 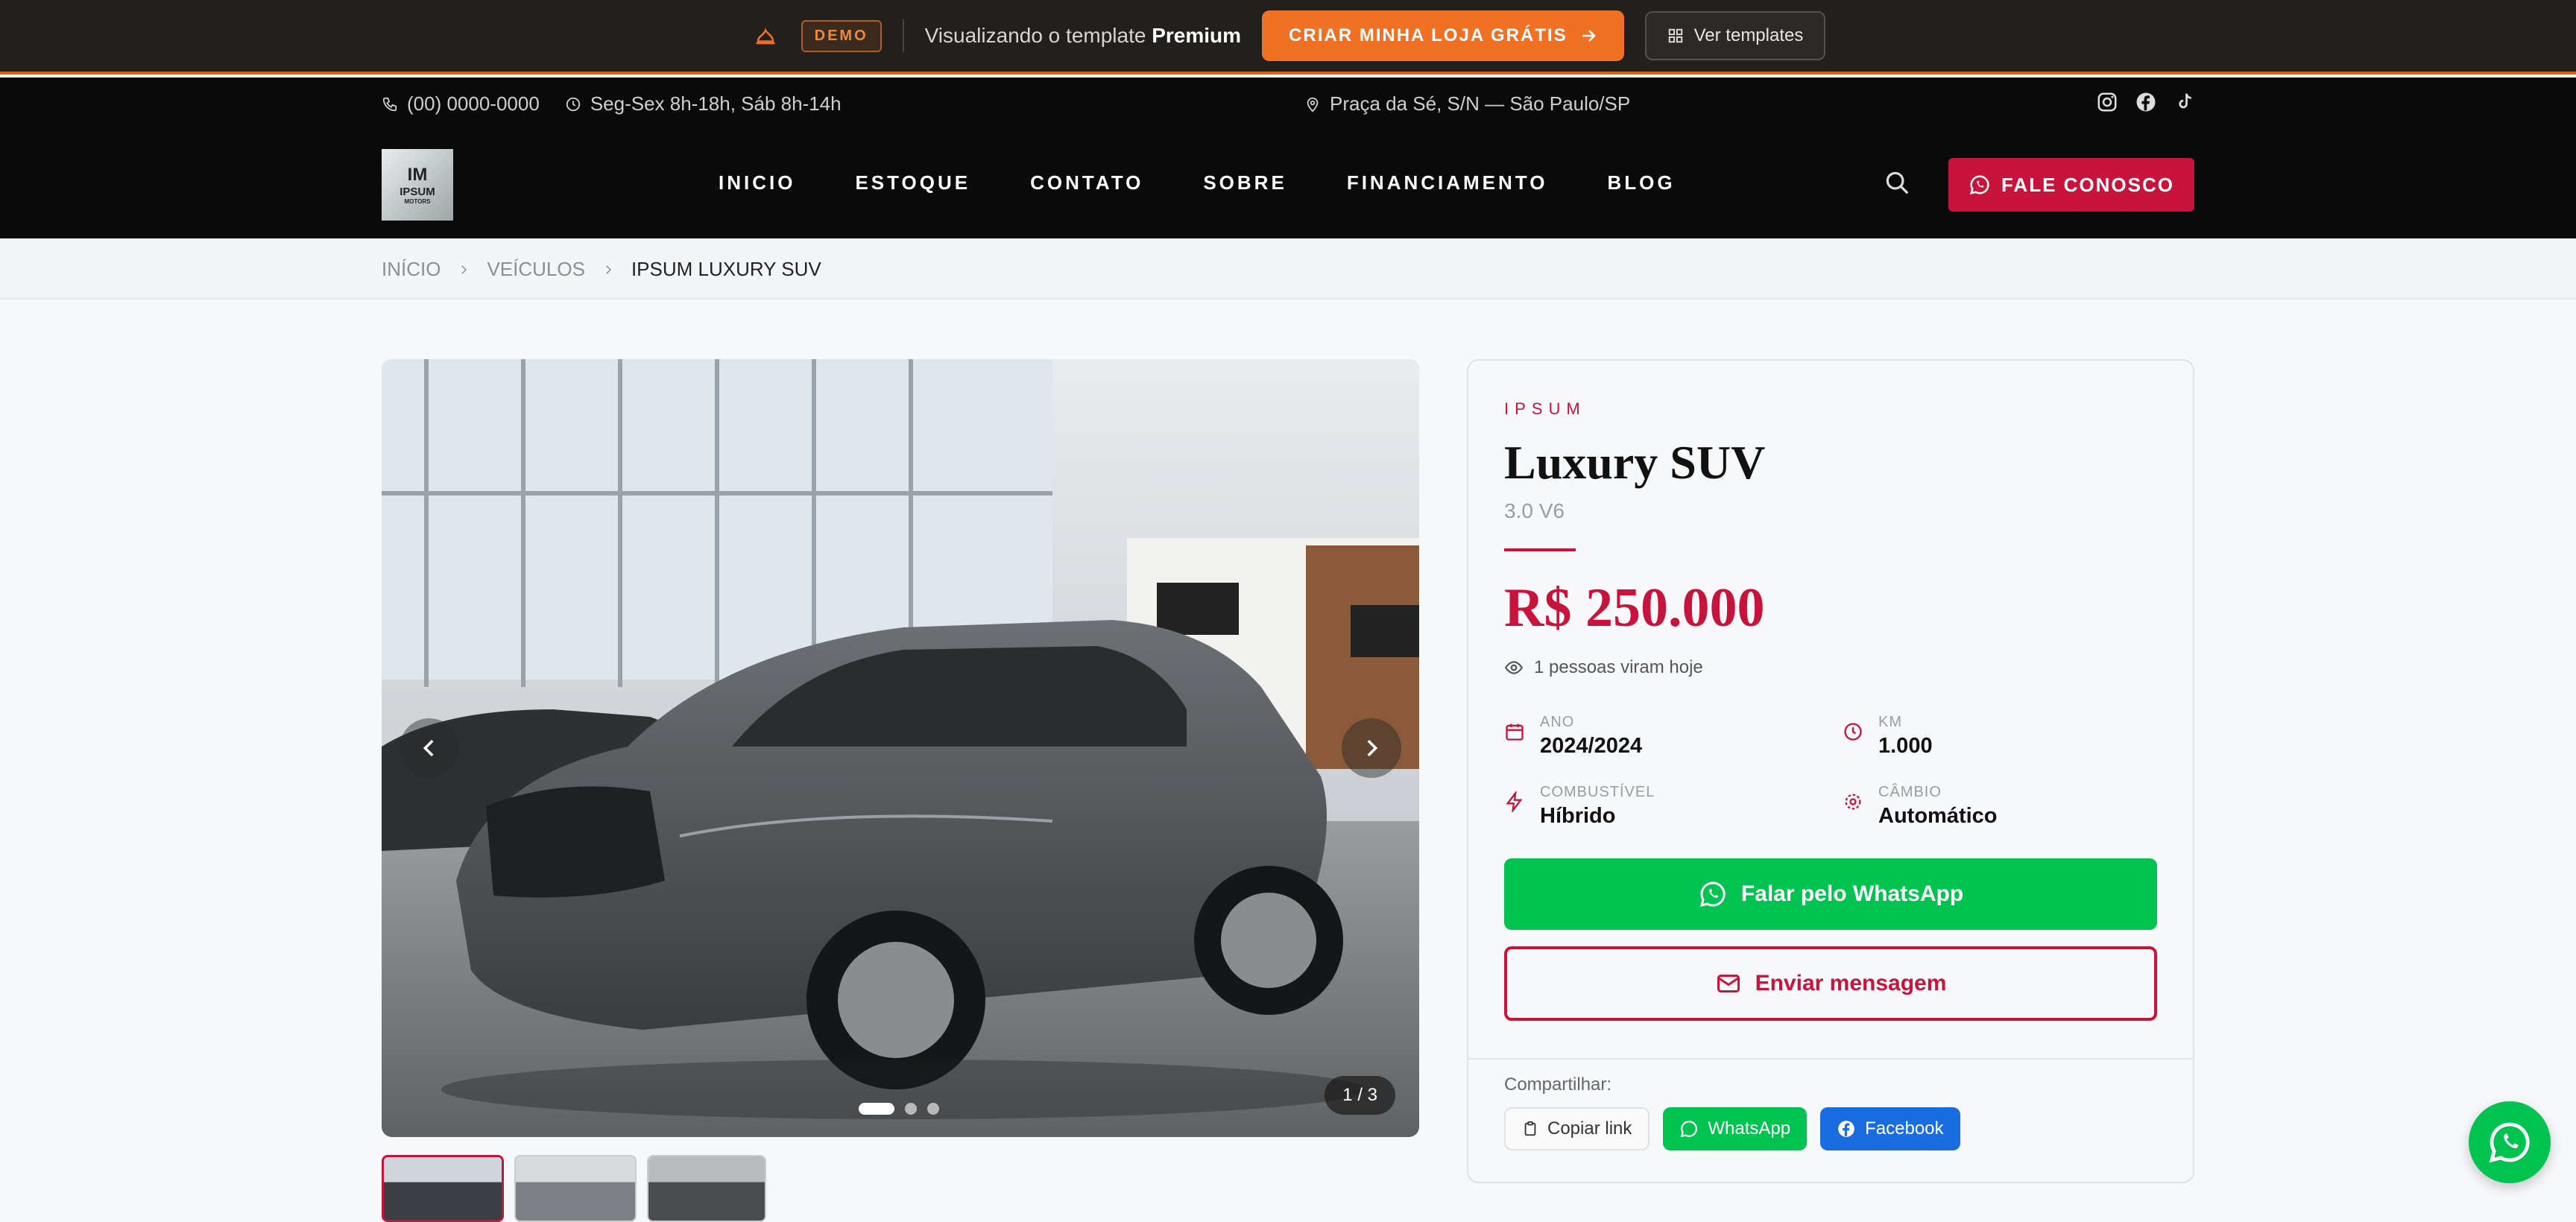 I want to click on next-image-button, so click(x=1371, y=748).